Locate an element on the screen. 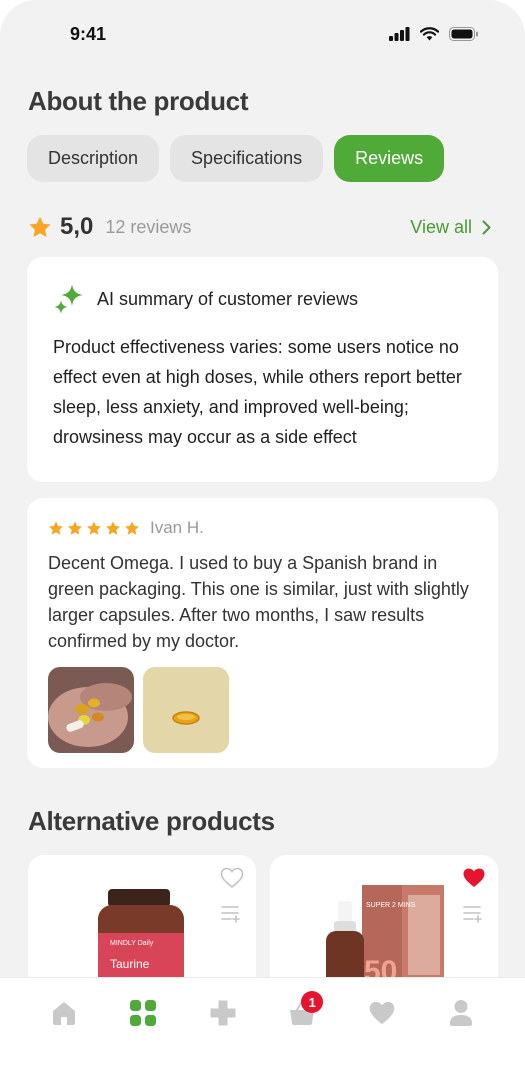 Image resolution: width=525 pixels, height=1088 pixels. review-photo-capsule is located at coordinates (186, 710).